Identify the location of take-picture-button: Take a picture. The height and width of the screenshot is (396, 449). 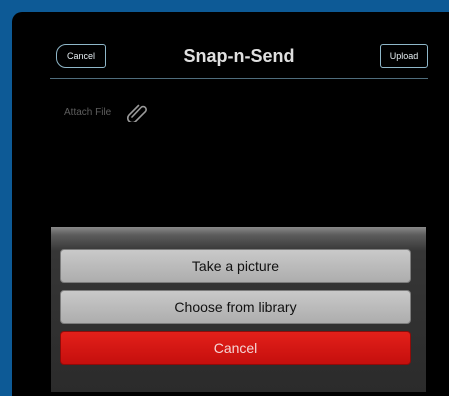
(235, 266).